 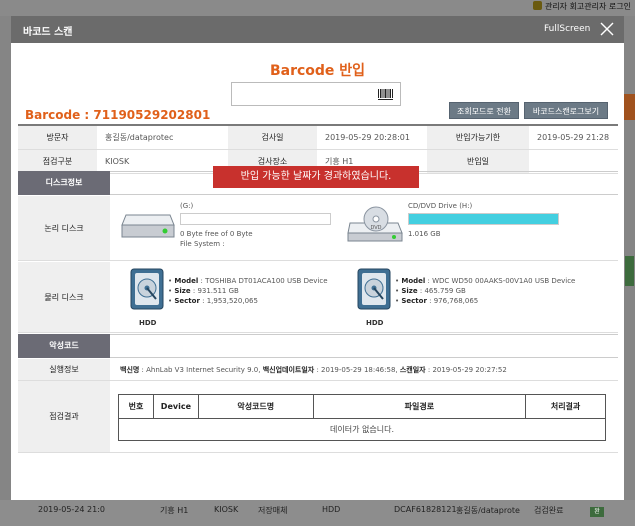 I want to click on malware-result-table: 번호 Device 악성코드명 파일경로 처리결과 데이터가 없습니다., so click(x=362, y=417).